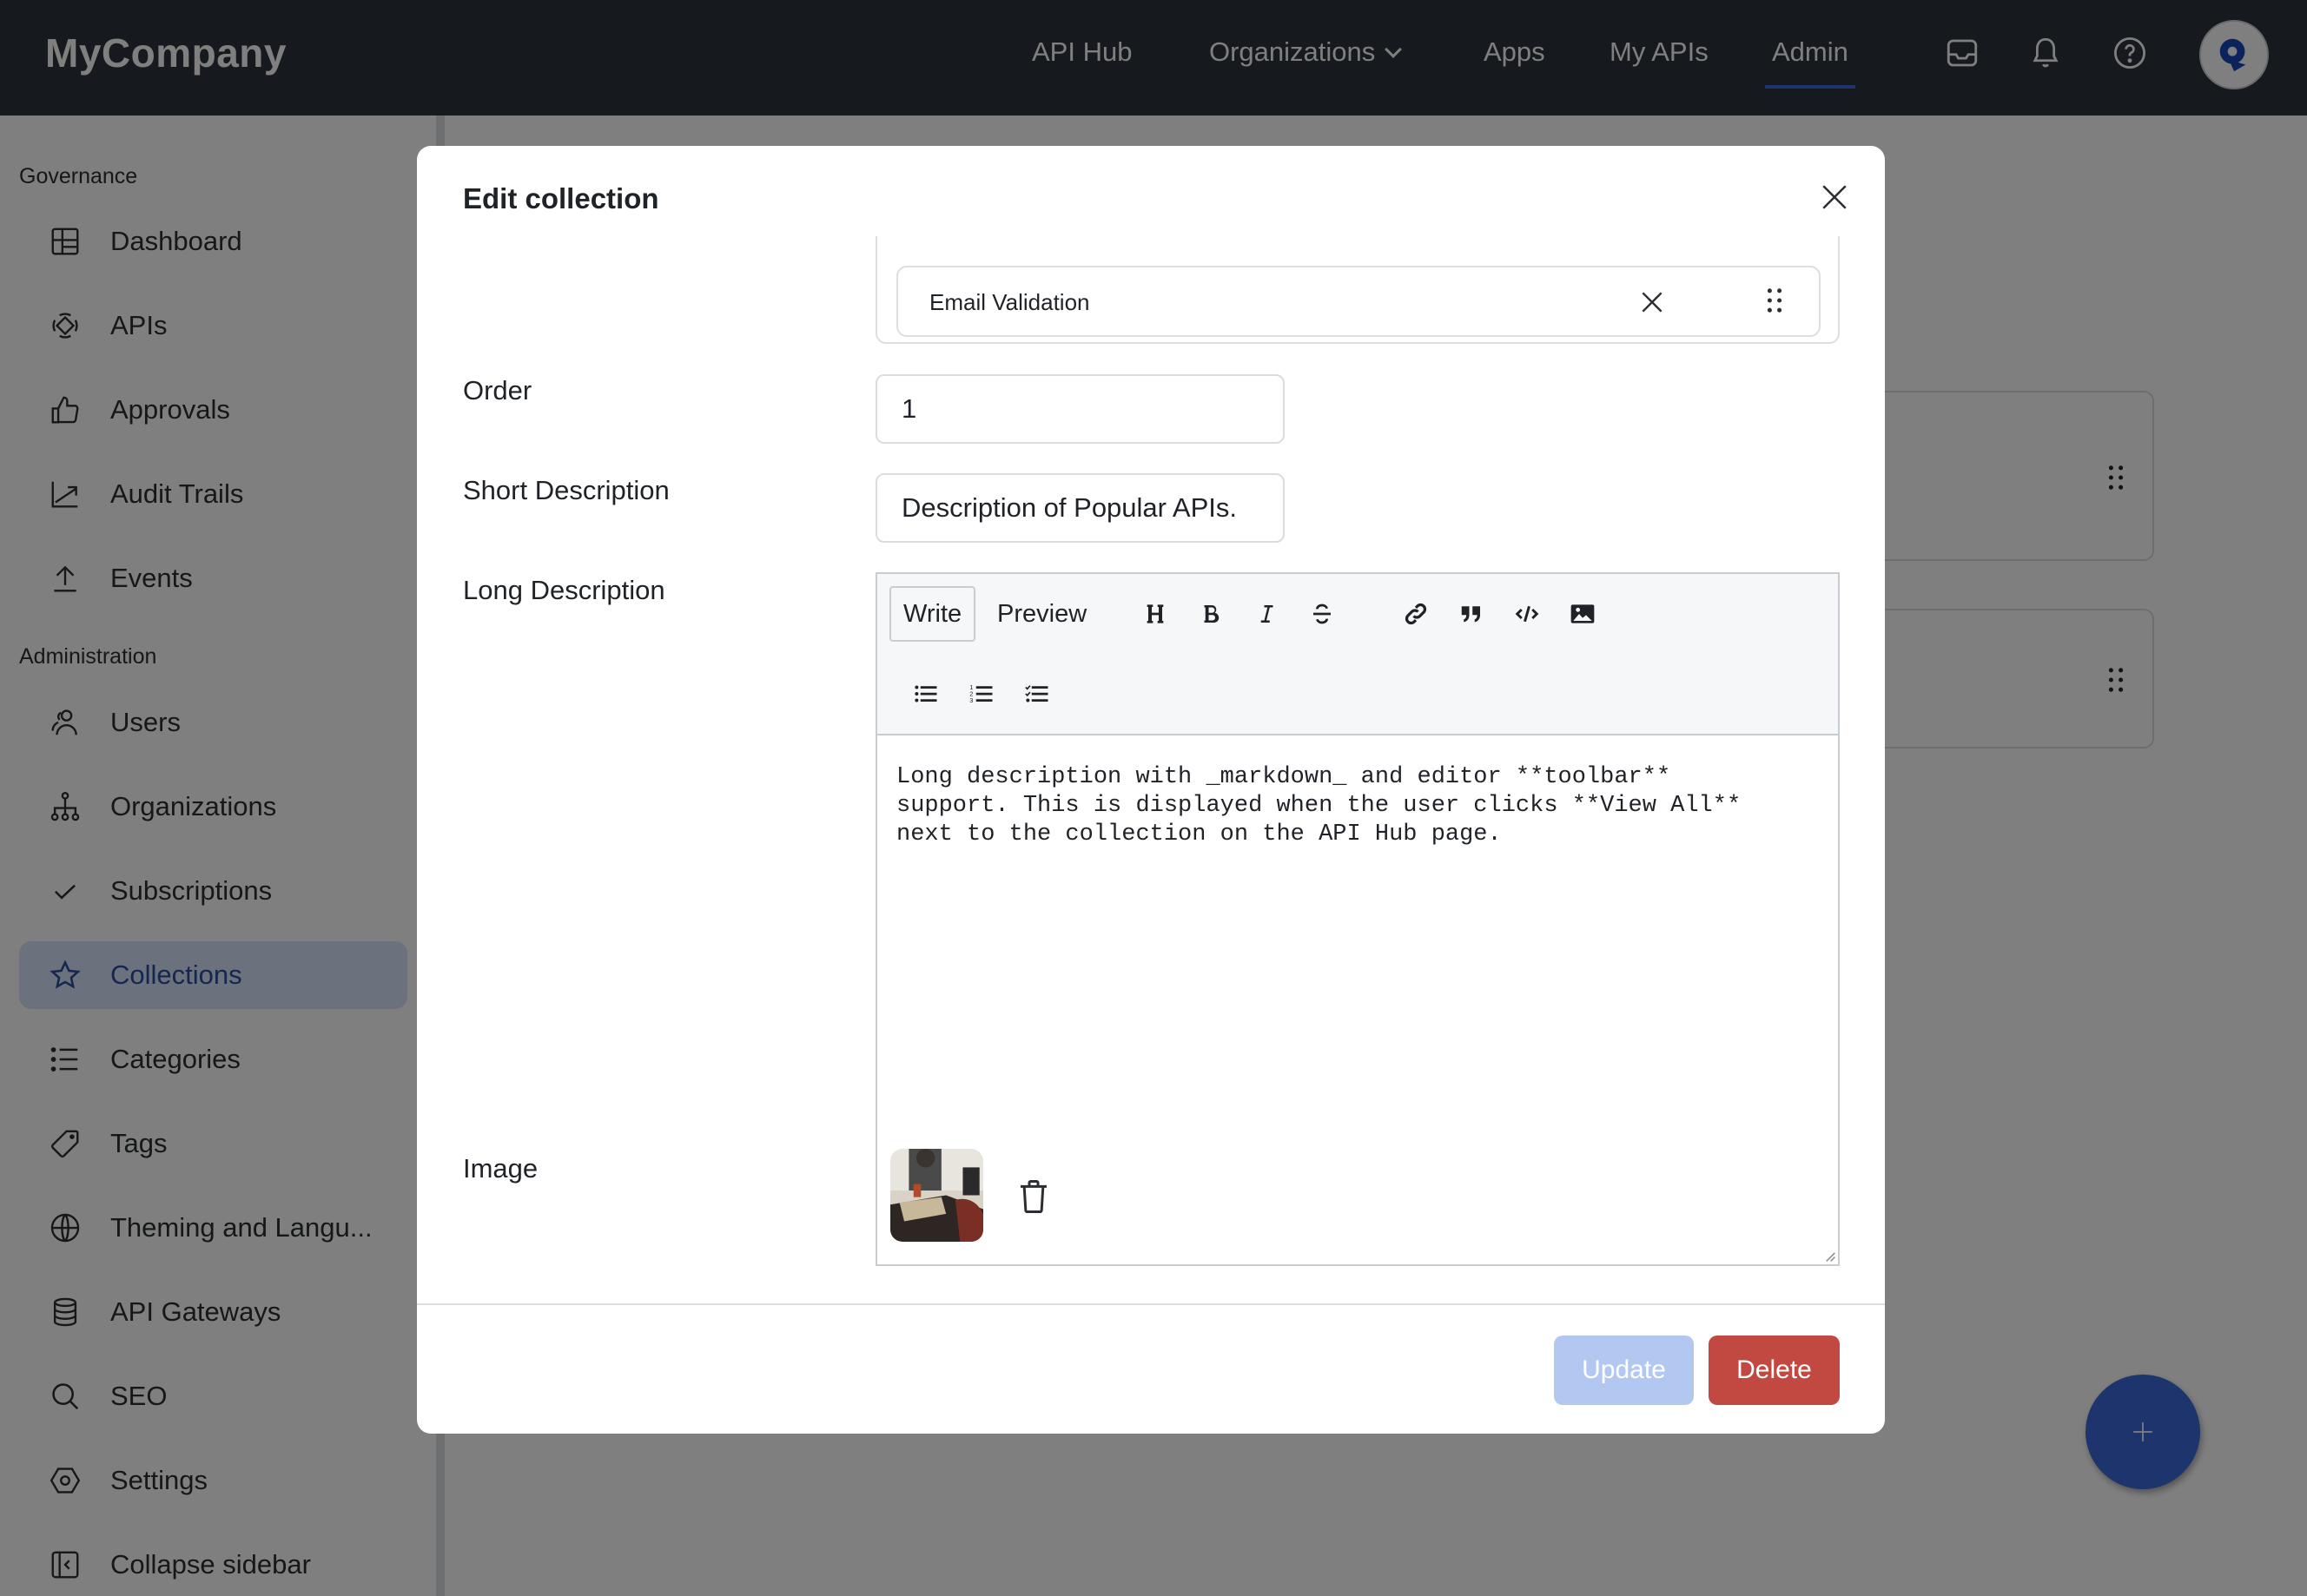 Image resolution: width=2307 pixels, height=1596 pixels. What do you see at coordinates (501, 1168) in the screenshot?
I see `image-label: Image` at bounding box center [501, 1168].